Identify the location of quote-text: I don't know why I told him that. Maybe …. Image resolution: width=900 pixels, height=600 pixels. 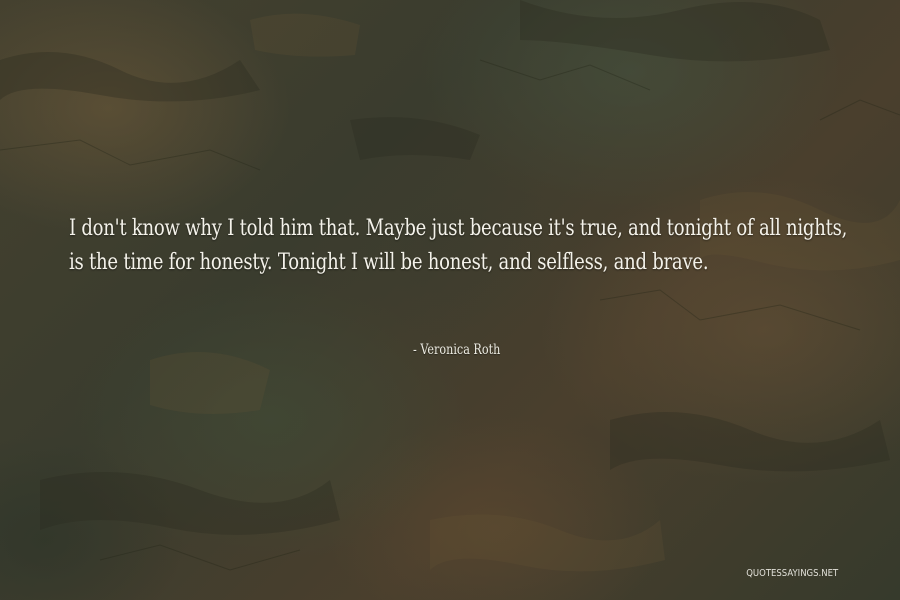
(458, 245).